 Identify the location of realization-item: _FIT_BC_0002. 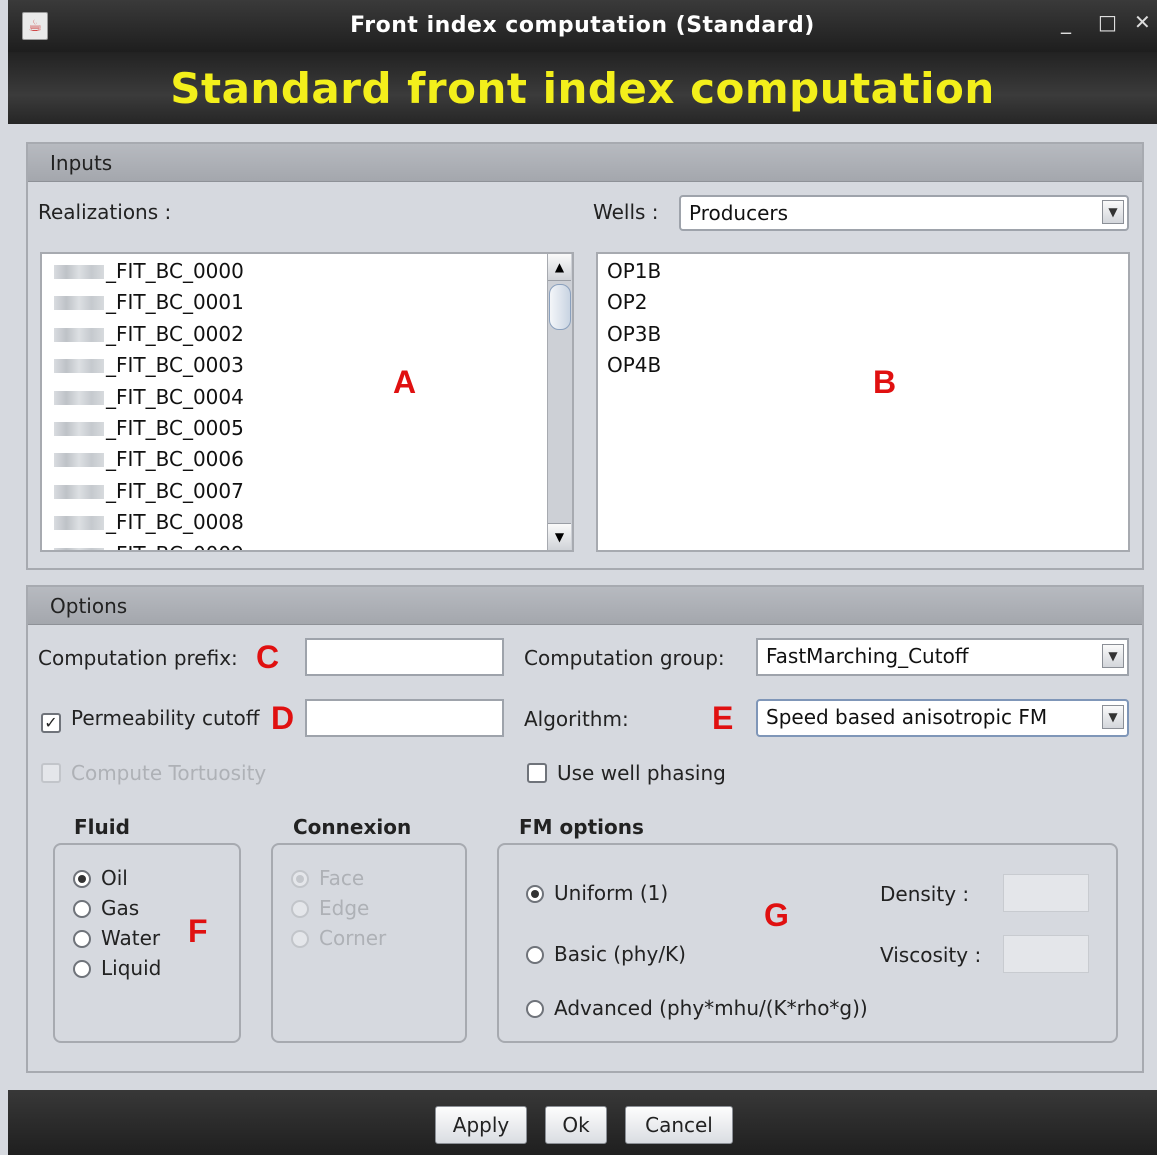
(307, 334).